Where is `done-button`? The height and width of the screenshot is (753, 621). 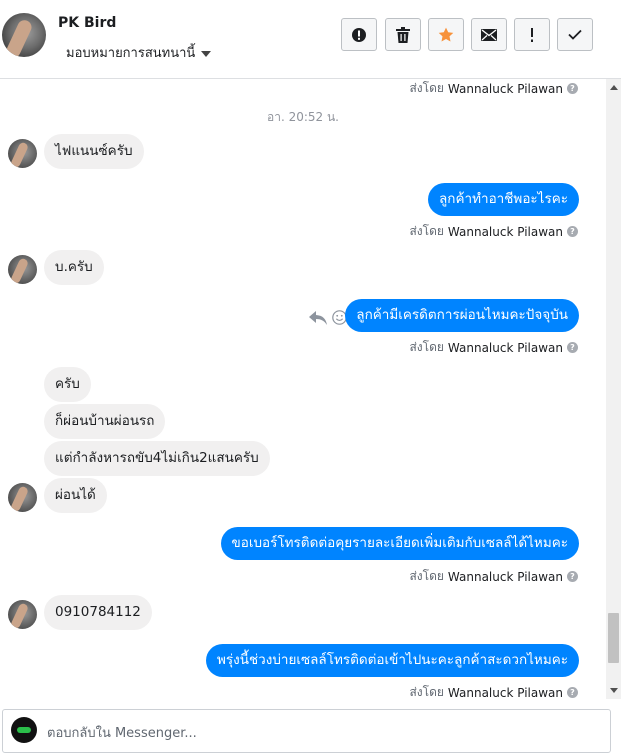 done-button is located at coordinates (575, 34).